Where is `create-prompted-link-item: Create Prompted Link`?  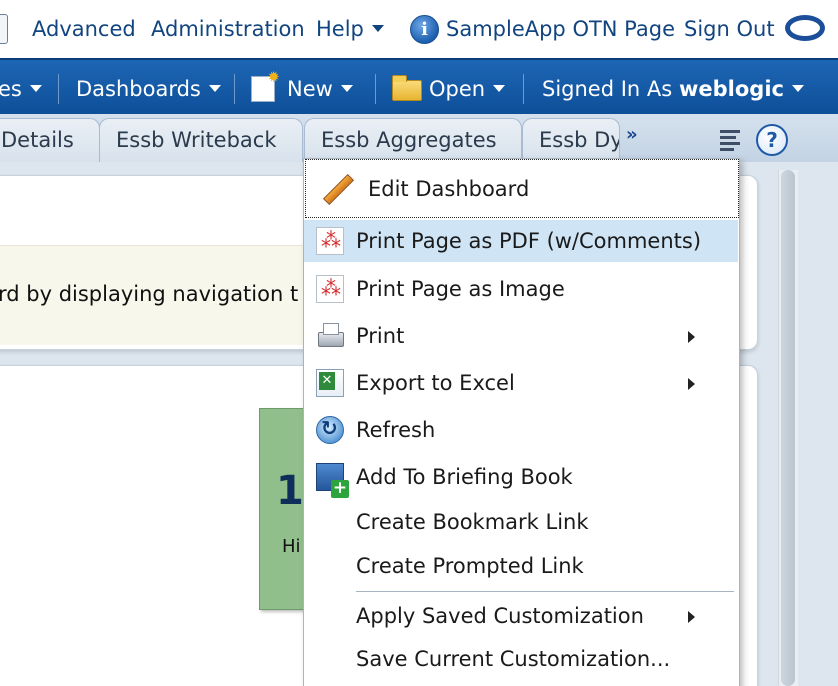 create-prompted-link-item: Create Prompted Link is located at coordinates (521, 566).